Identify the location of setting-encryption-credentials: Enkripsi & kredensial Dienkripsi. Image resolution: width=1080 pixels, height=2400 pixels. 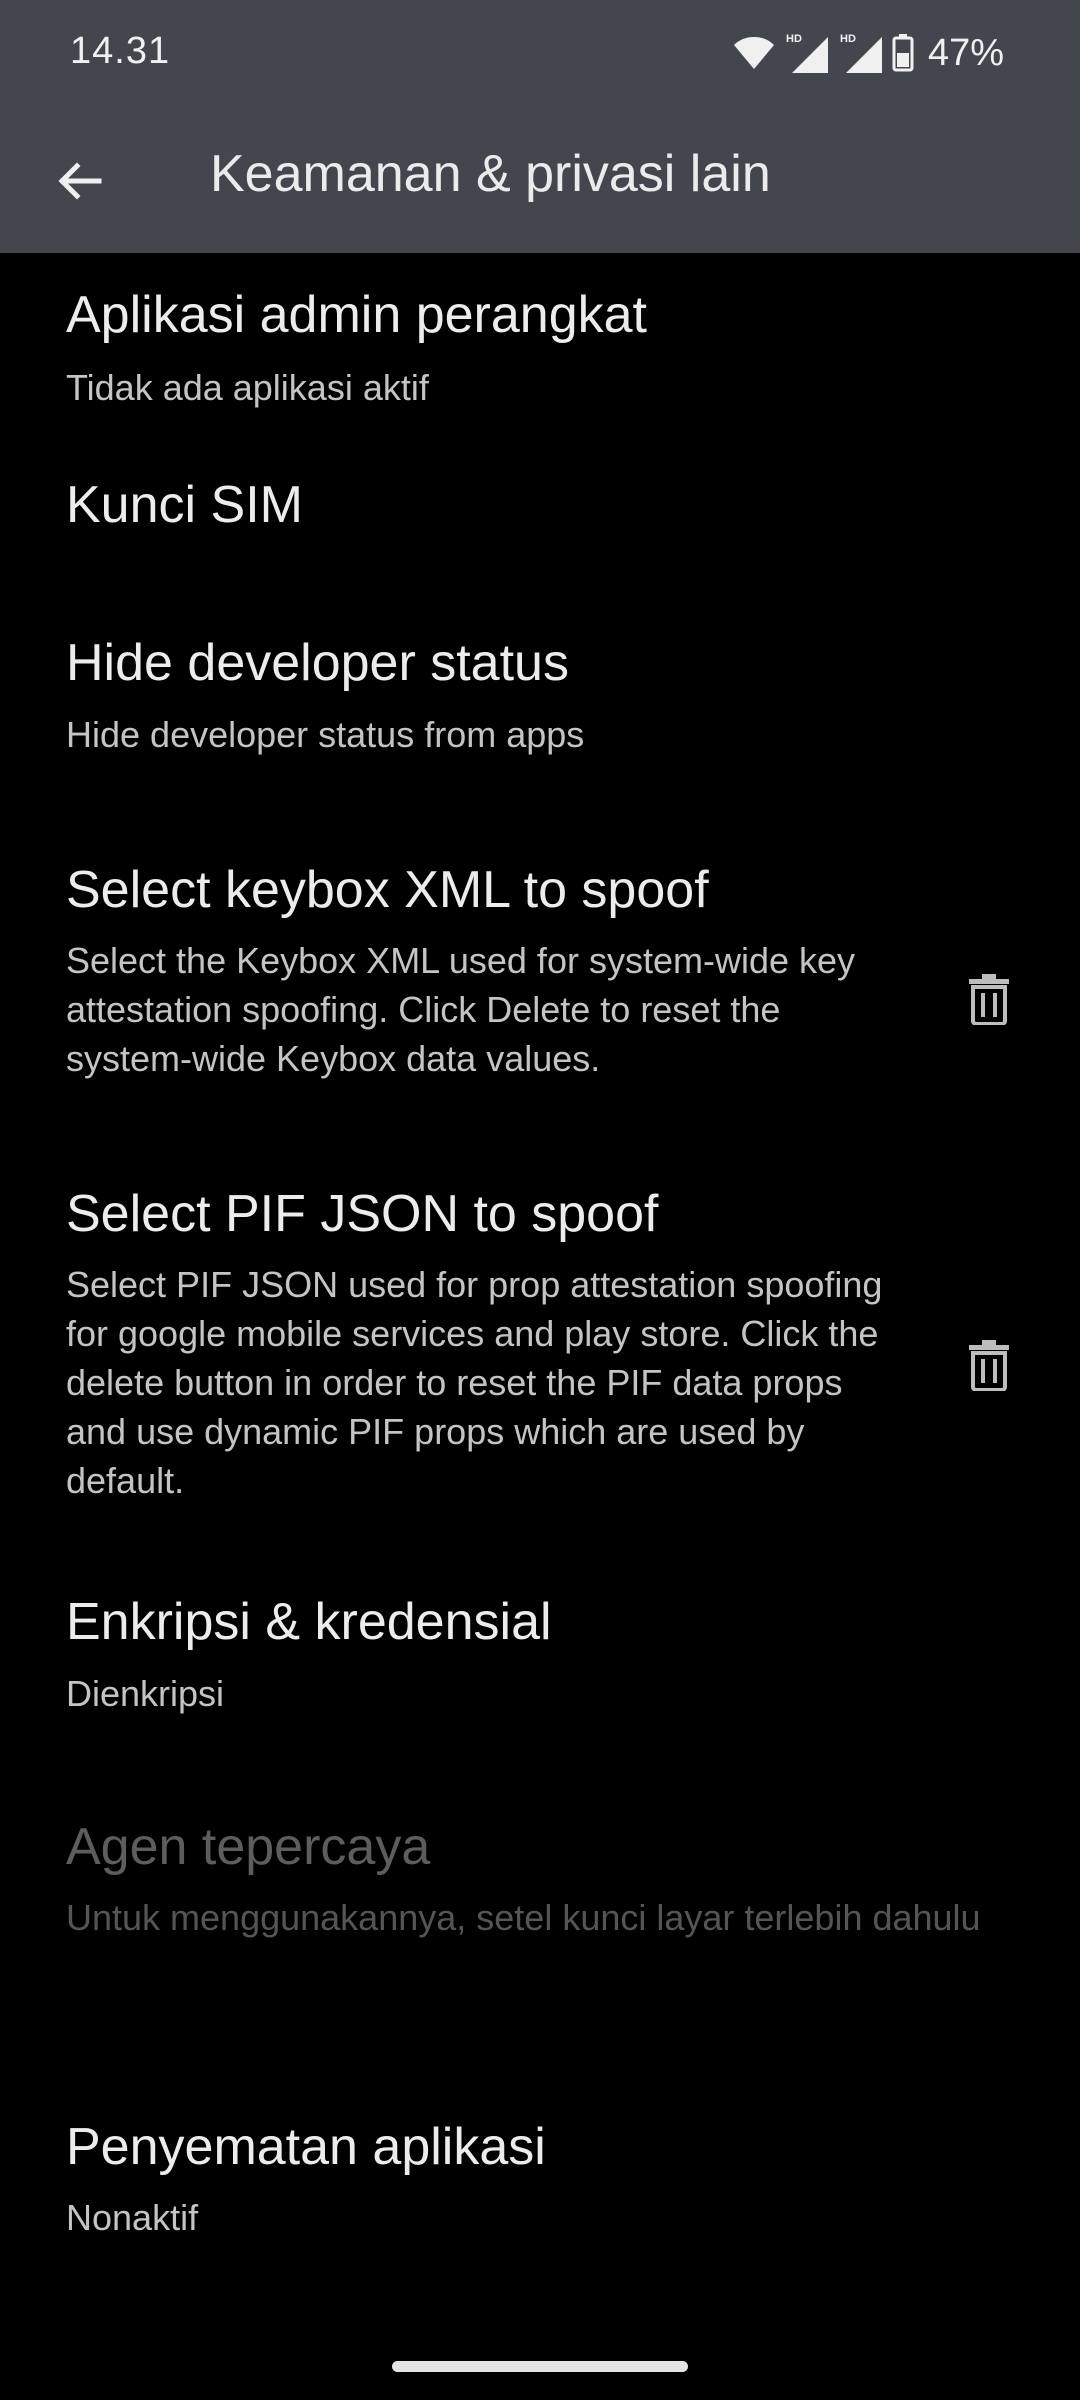
(540, 1670).